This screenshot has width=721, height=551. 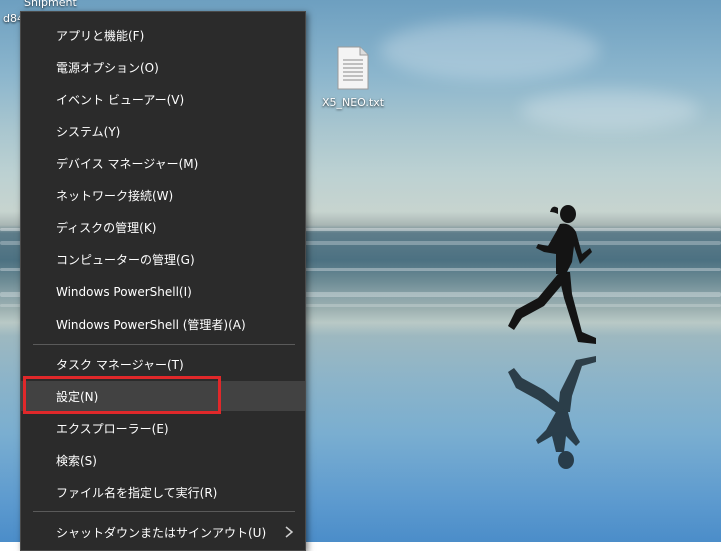 What do you see at coordinates (353, 102) in the screenshot?
I see `desktop-file-label: X5_NEO.txt` at bounding box center [353, 102].